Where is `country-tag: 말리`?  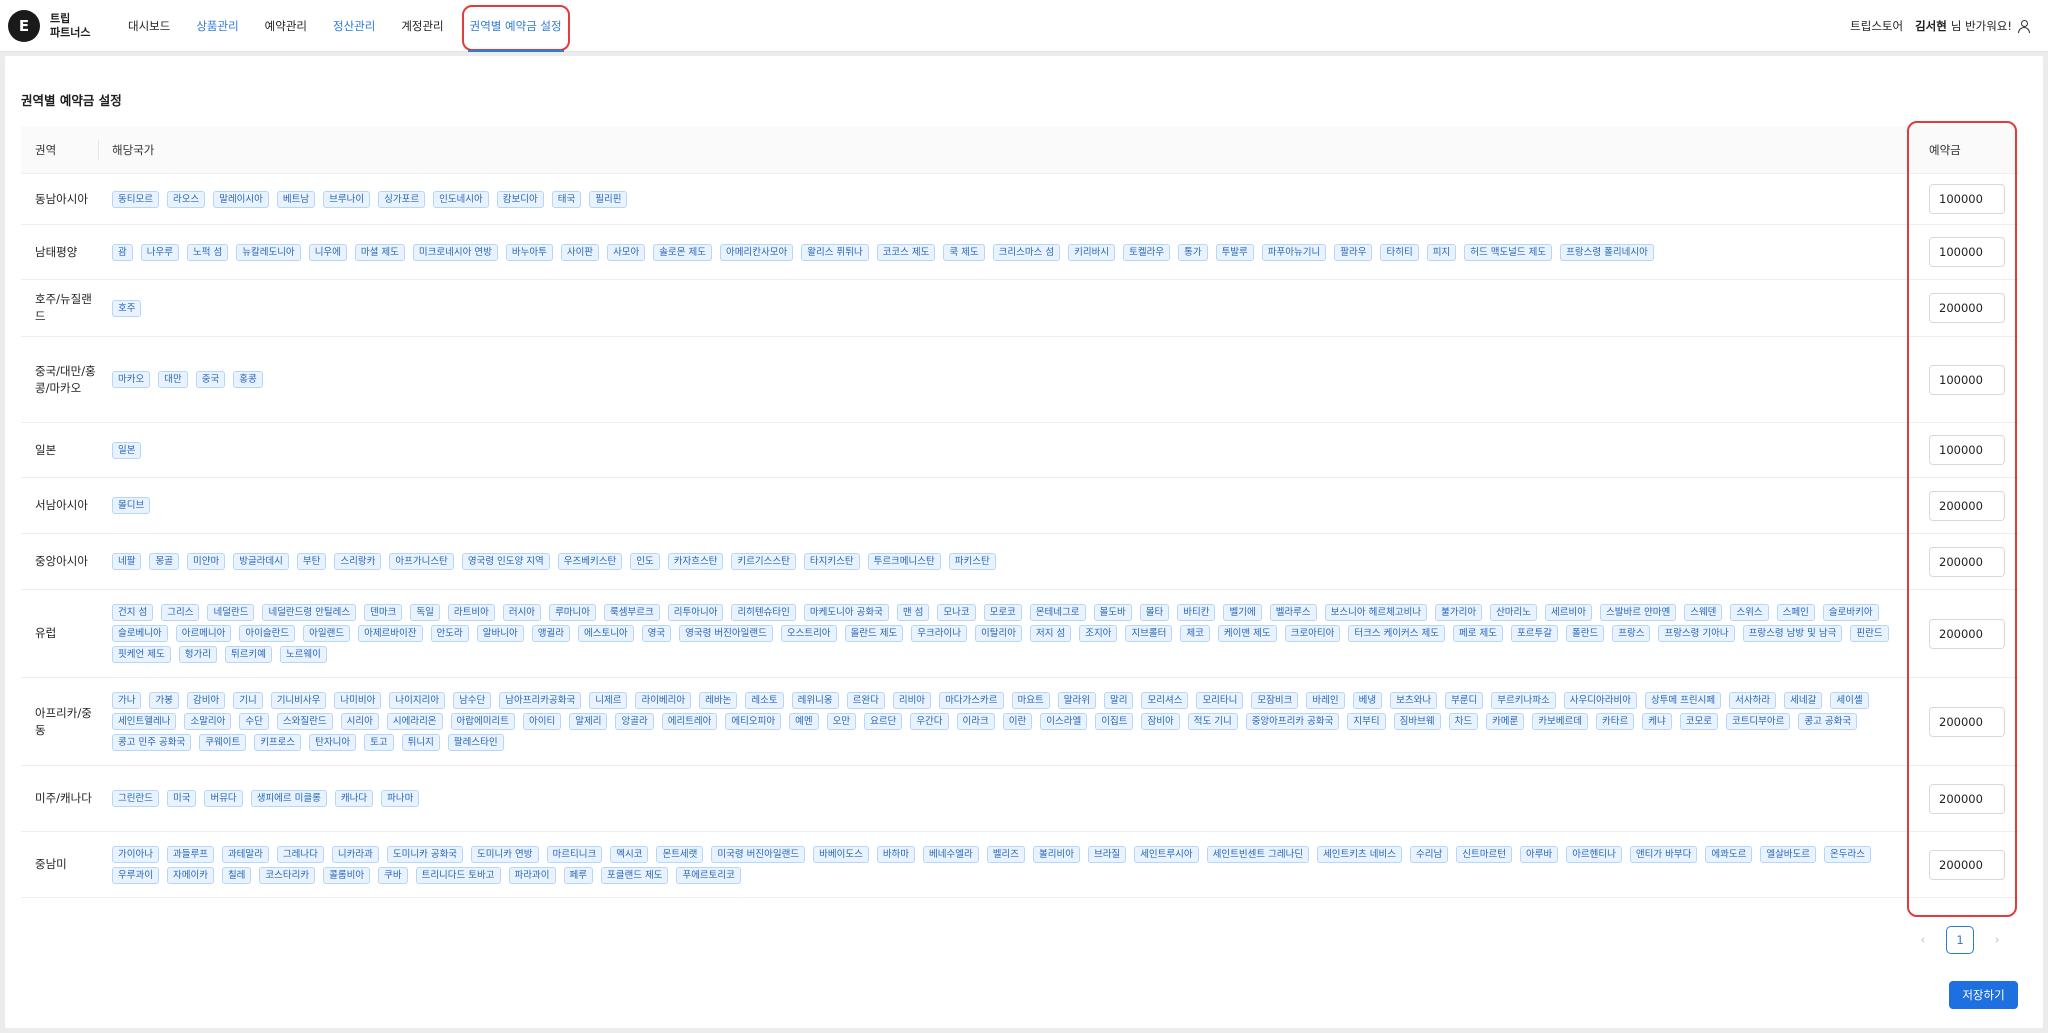
country-tag: 말리 is located at coordinates (1118, 700).